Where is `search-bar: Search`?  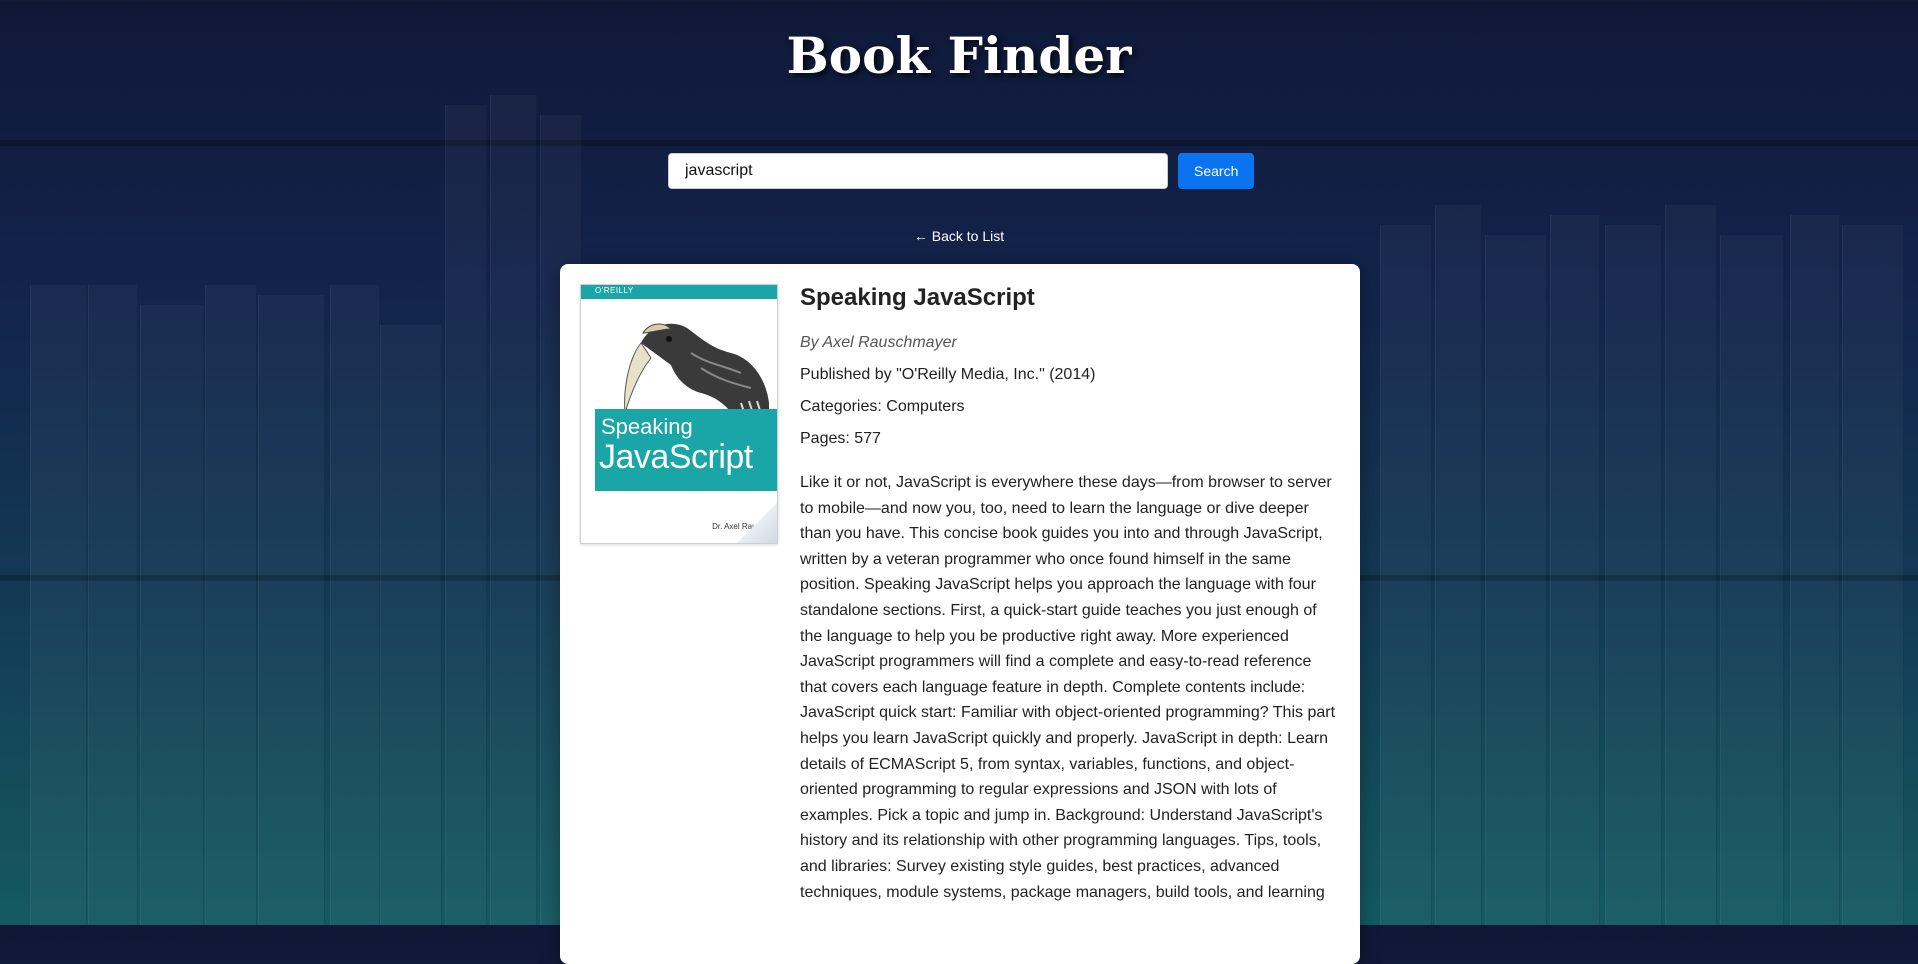
search-bar: Search is located at coordinates (961, 171).